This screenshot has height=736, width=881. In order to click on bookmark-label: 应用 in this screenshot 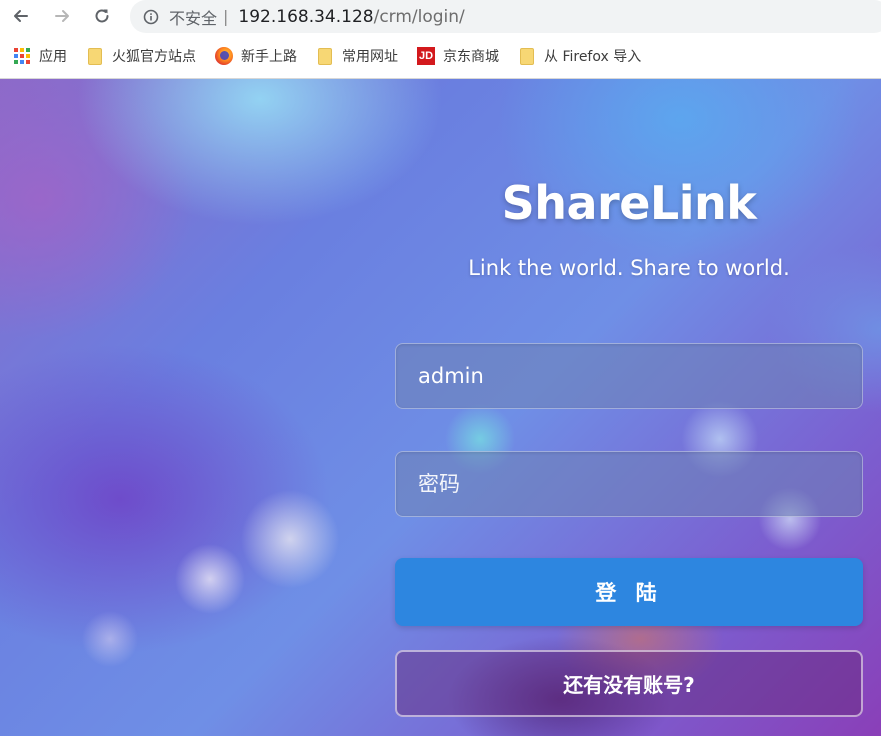, I will do `click(53, 57)`.